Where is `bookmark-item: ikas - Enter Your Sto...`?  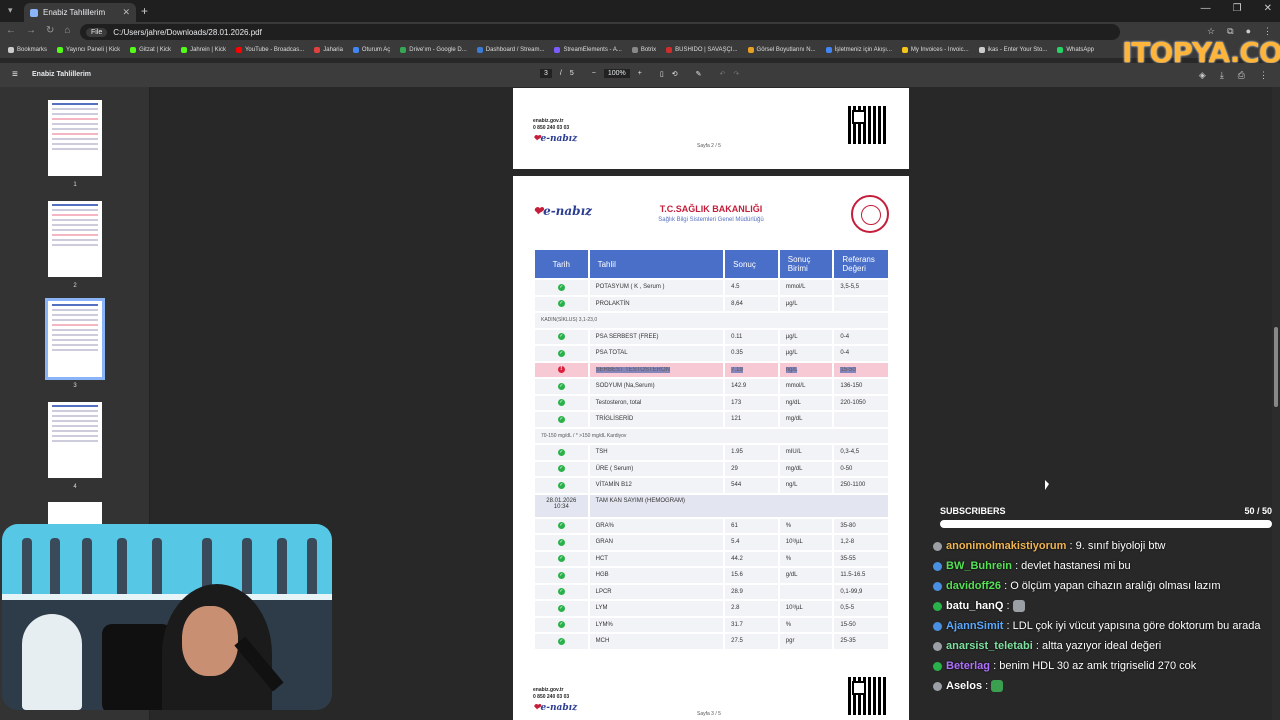
bookmark-item: ikas - Enter Your Sto... is located at coordinates (1012, 50).